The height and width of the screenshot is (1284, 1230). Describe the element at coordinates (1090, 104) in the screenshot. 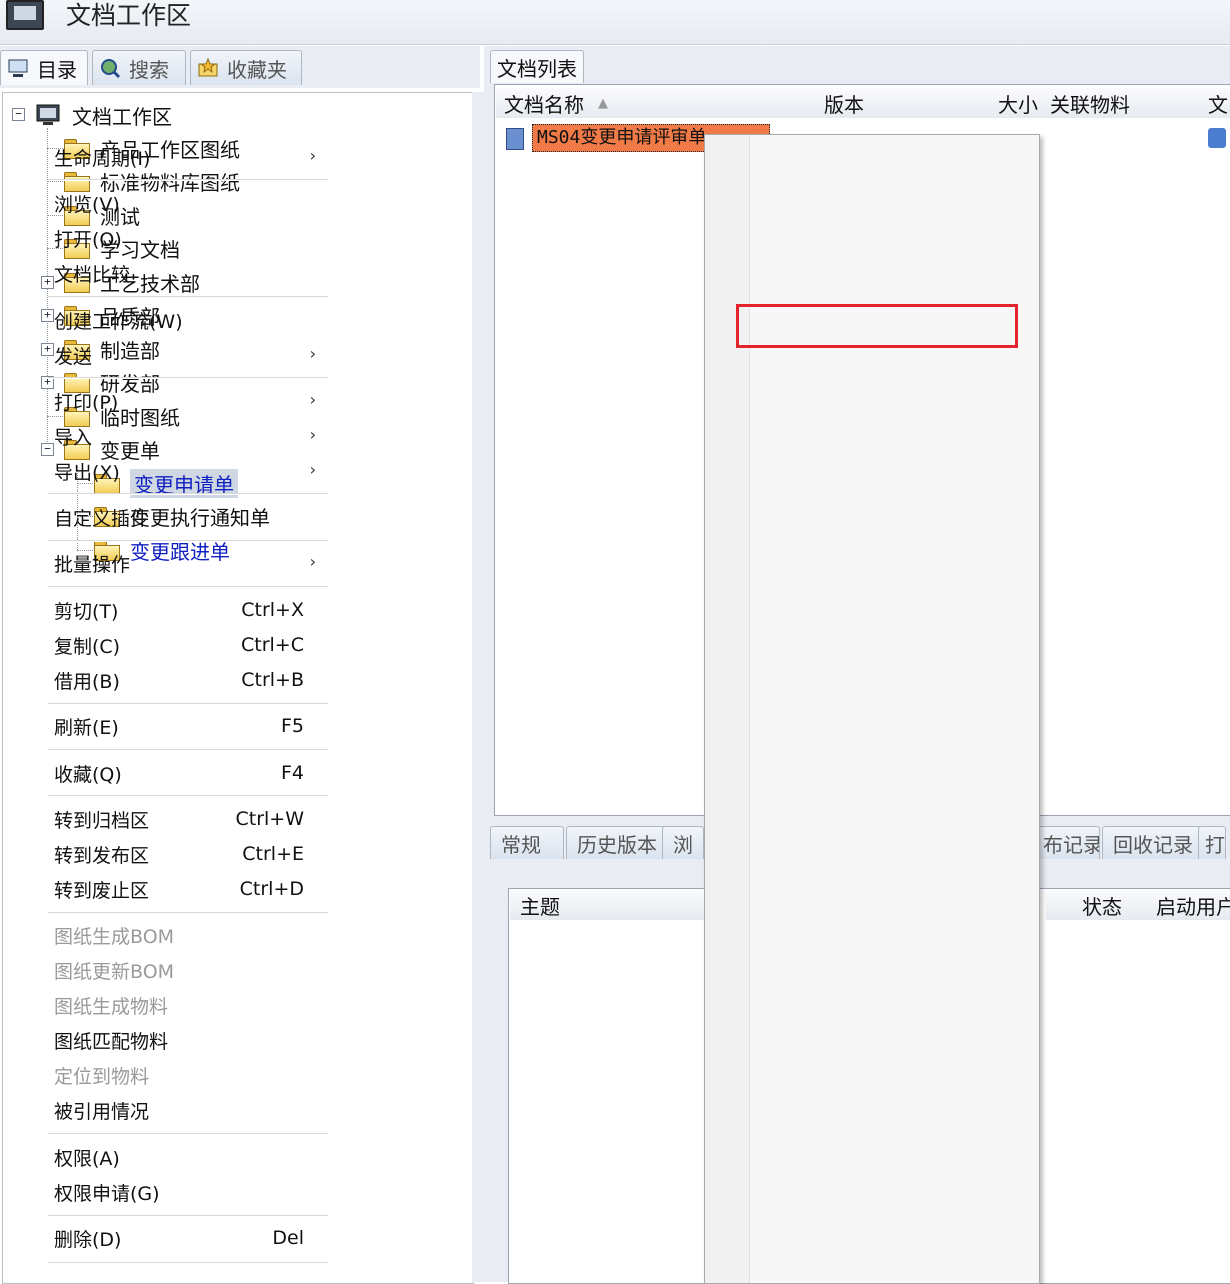

I see `column-header-label: 关联物料` at that location.